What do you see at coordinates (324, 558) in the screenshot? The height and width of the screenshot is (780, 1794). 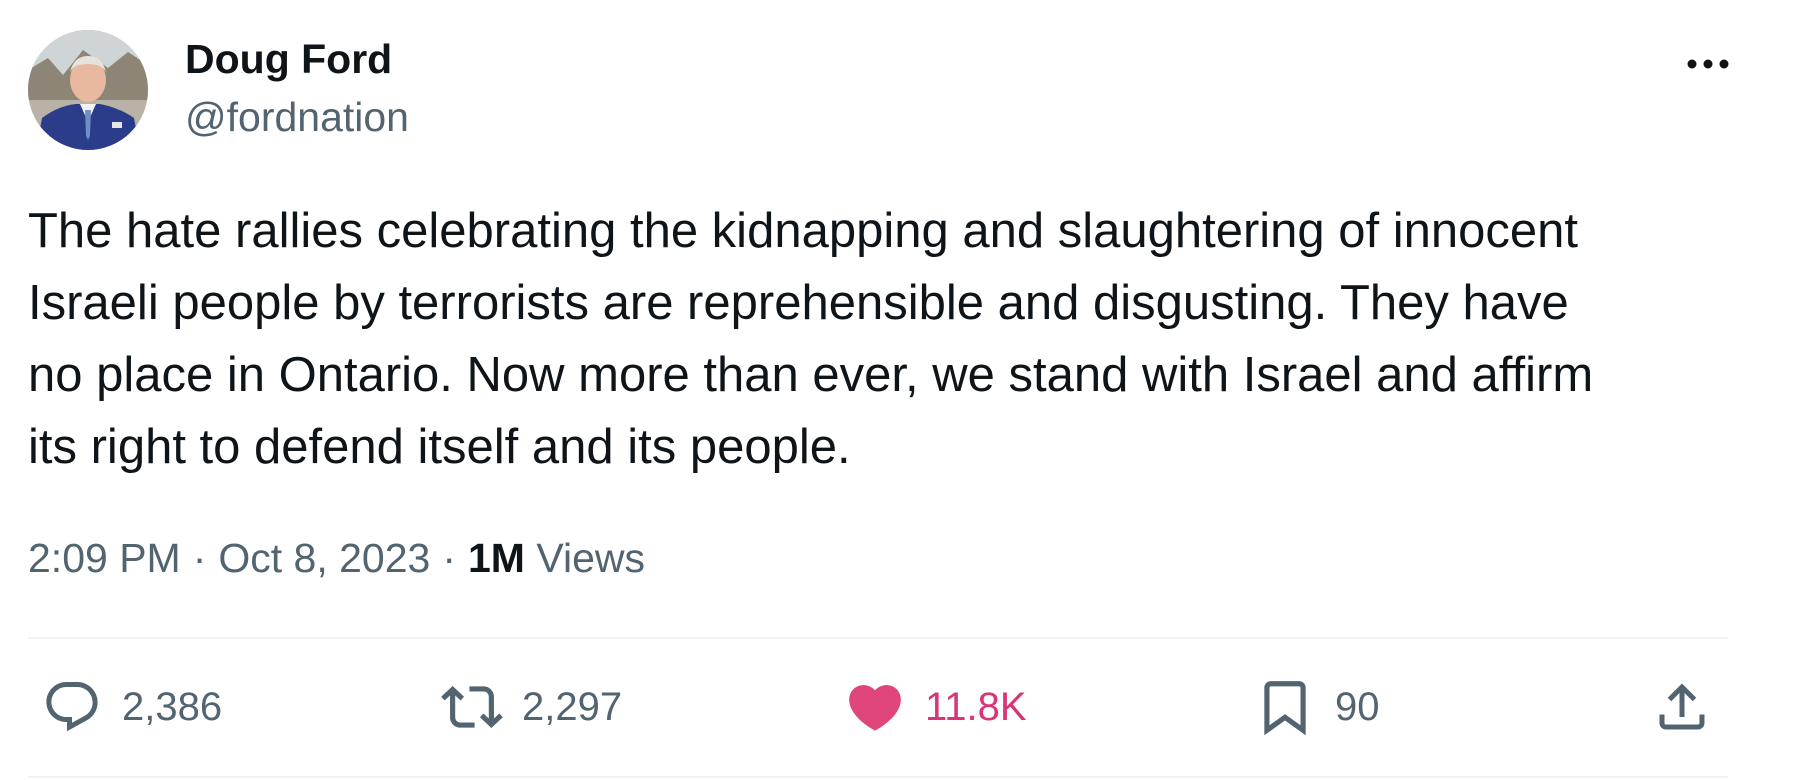 I see `tweet-date: Oct 8, 2023` at bounding box center [324, 558].